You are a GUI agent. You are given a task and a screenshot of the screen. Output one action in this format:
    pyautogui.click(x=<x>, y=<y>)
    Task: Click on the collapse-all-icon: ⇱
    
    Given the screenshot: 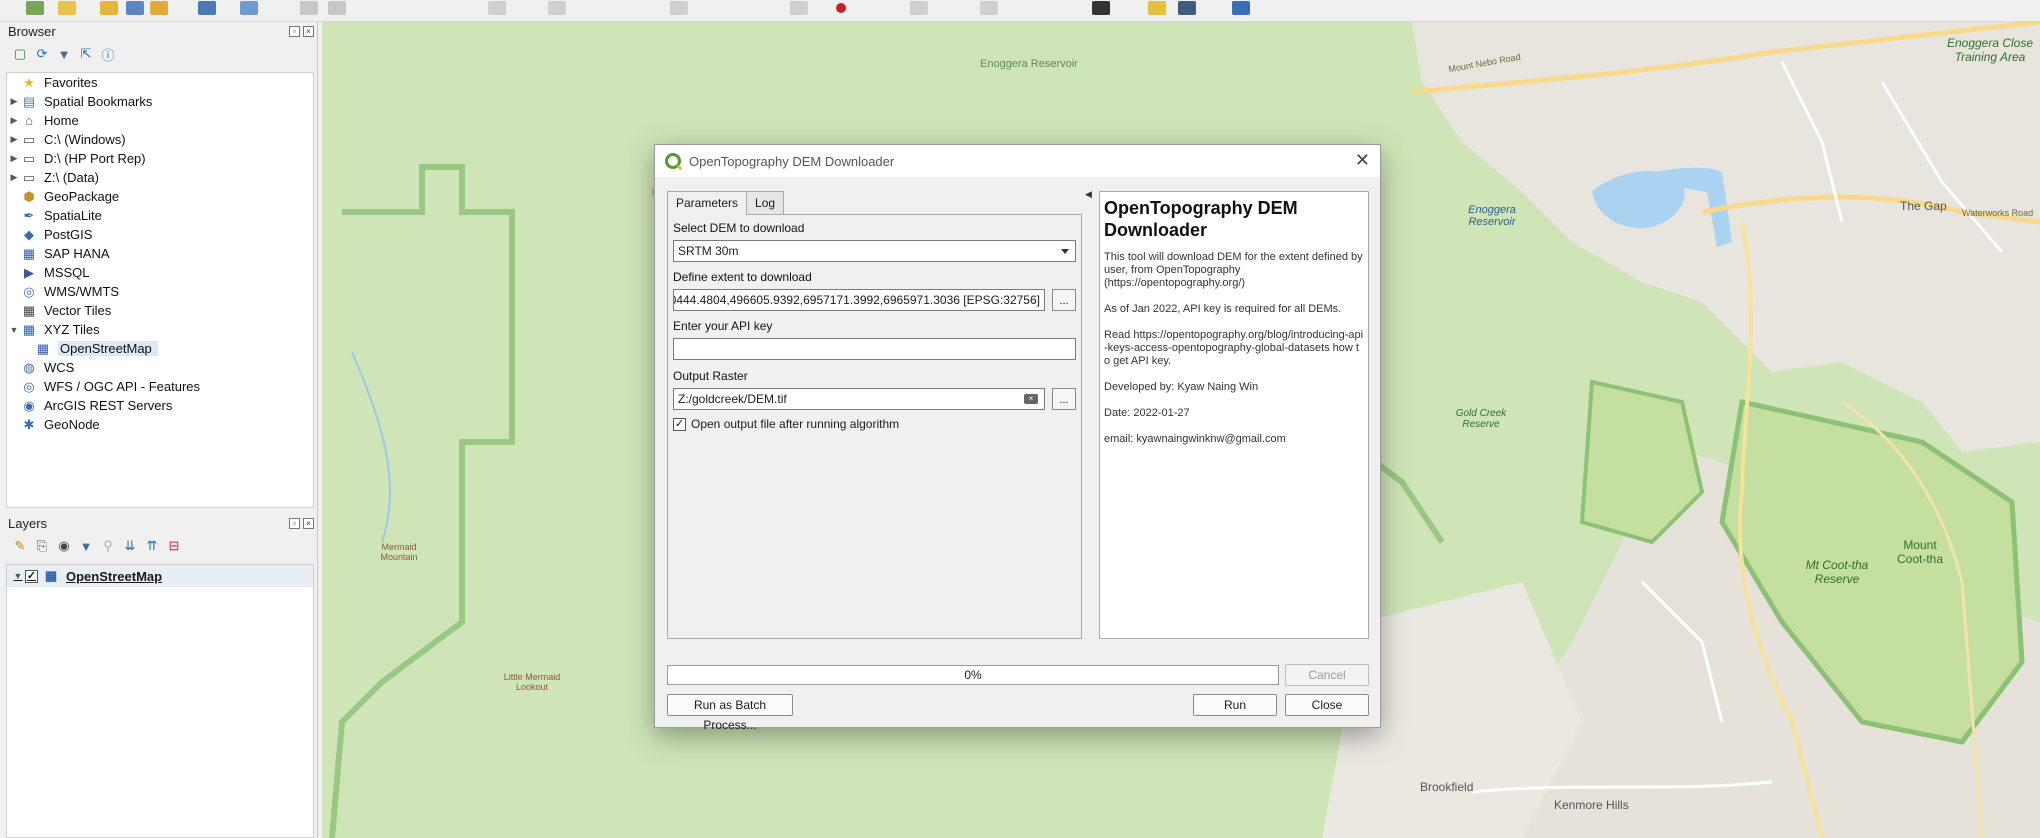 What is the action you would take?
    pyautogui.click(x=86, y=54)
    